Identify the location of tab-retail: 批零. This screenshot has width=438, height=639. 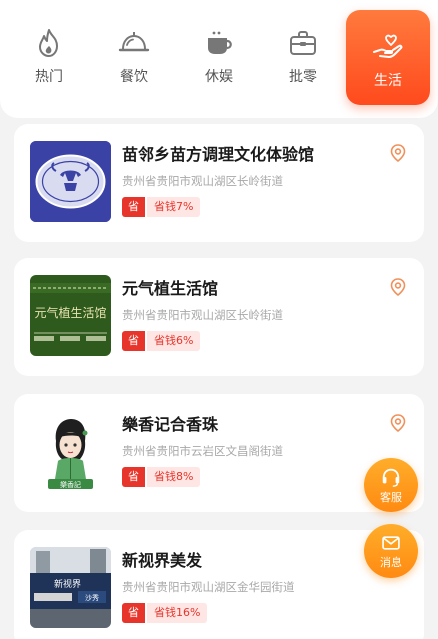
(303, 61).